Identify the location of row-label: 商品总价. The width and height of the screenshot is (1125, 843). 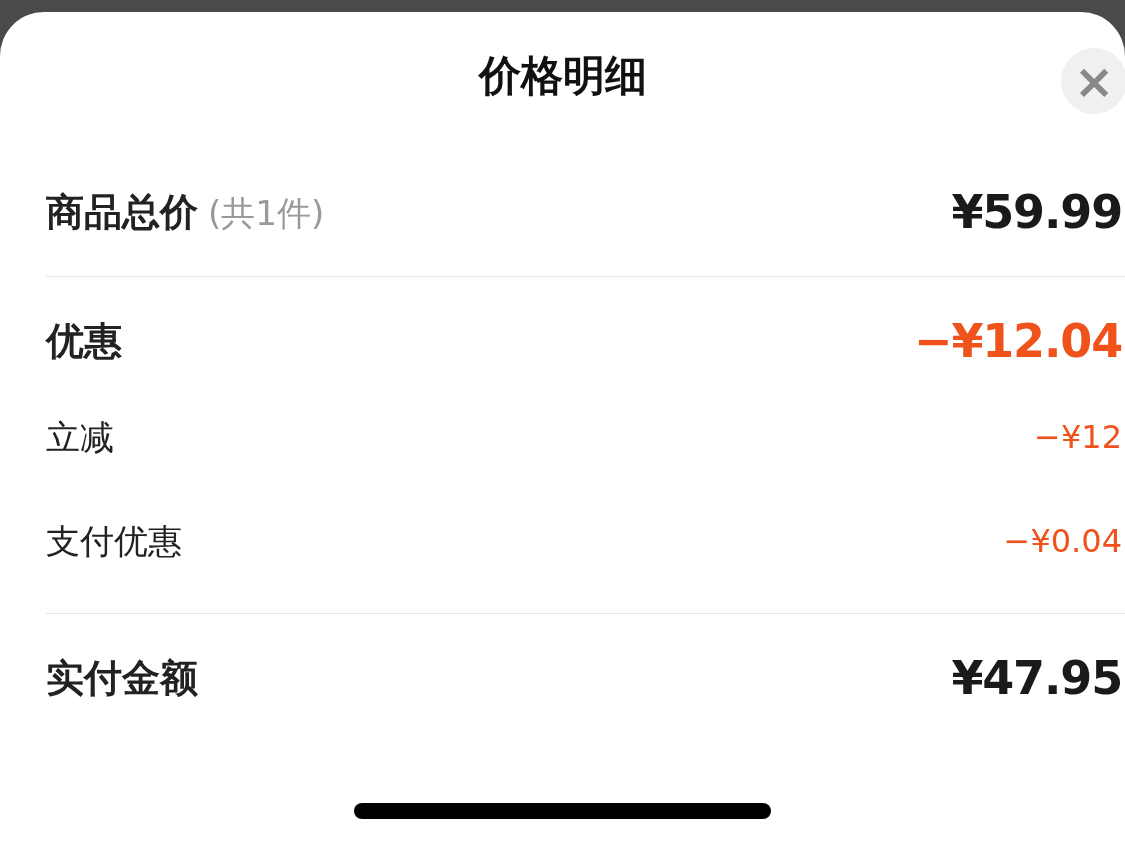
(122, 212).